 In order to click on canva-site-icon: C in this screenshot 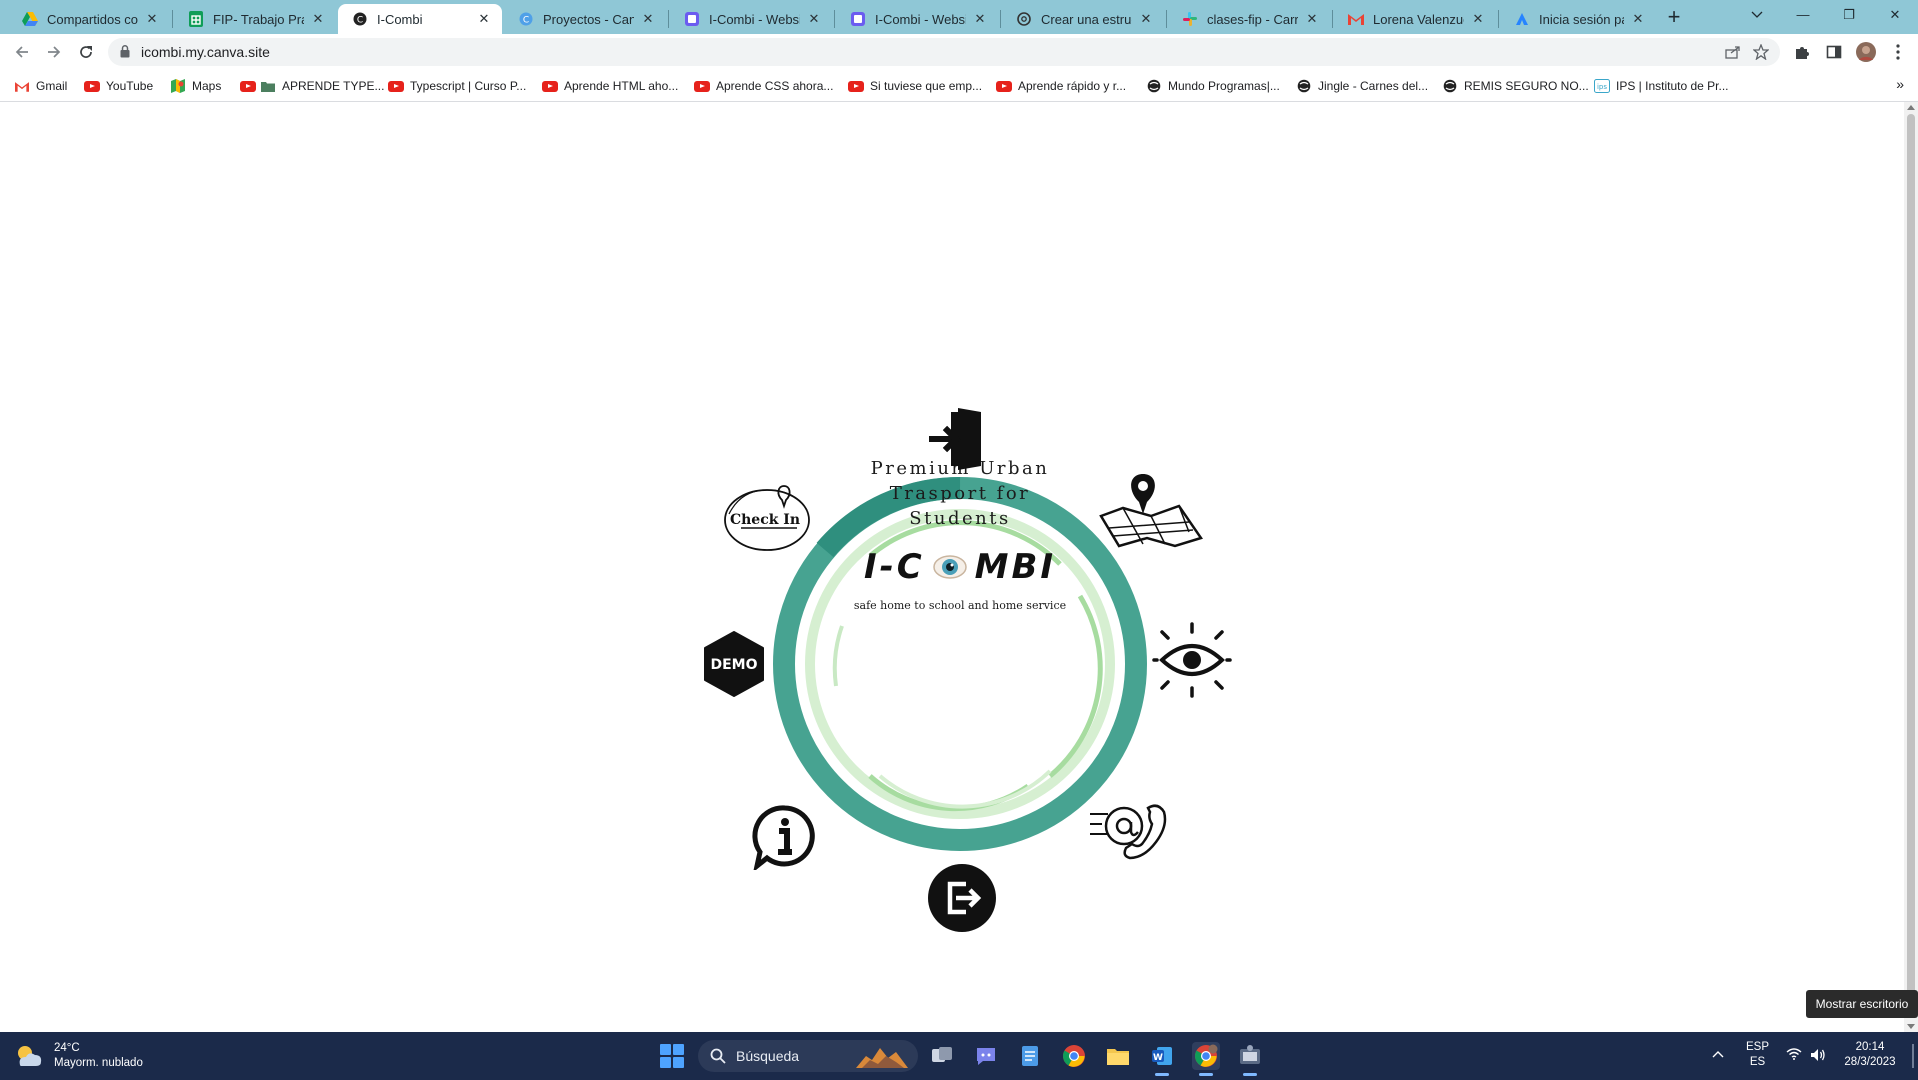, I will do `click(360, 19)`.